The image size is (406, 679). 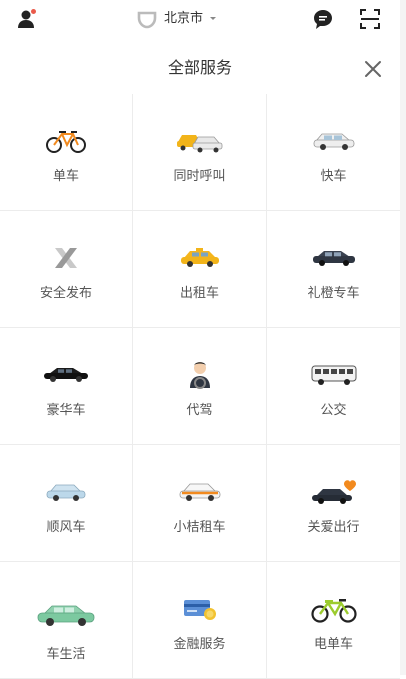 I want to click on service-car-life: 车生活, so click(x=66, y=620).